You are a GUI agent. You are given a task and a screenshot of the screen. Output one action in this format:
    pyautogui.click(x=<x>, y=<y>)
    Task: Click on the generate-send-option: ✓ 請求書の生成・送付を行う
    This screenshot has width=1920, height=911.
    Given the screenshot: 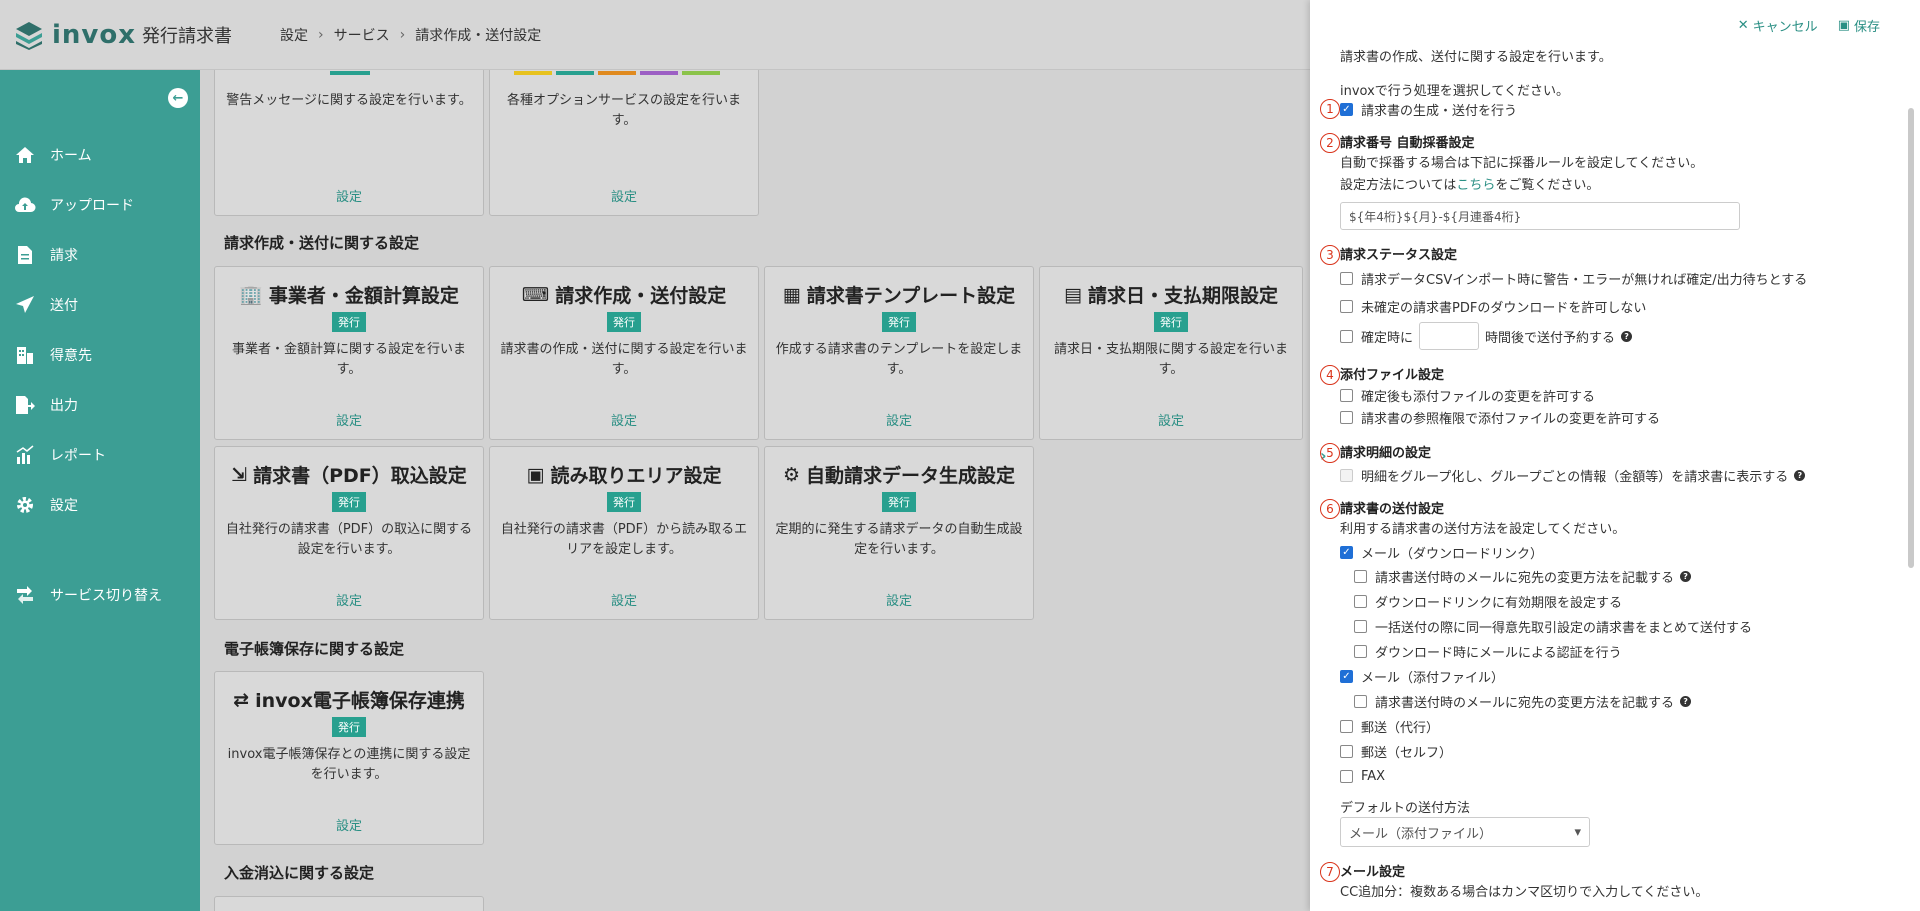 What is the action you would take?
    pyautogui.click(x=1610, y=109)
    